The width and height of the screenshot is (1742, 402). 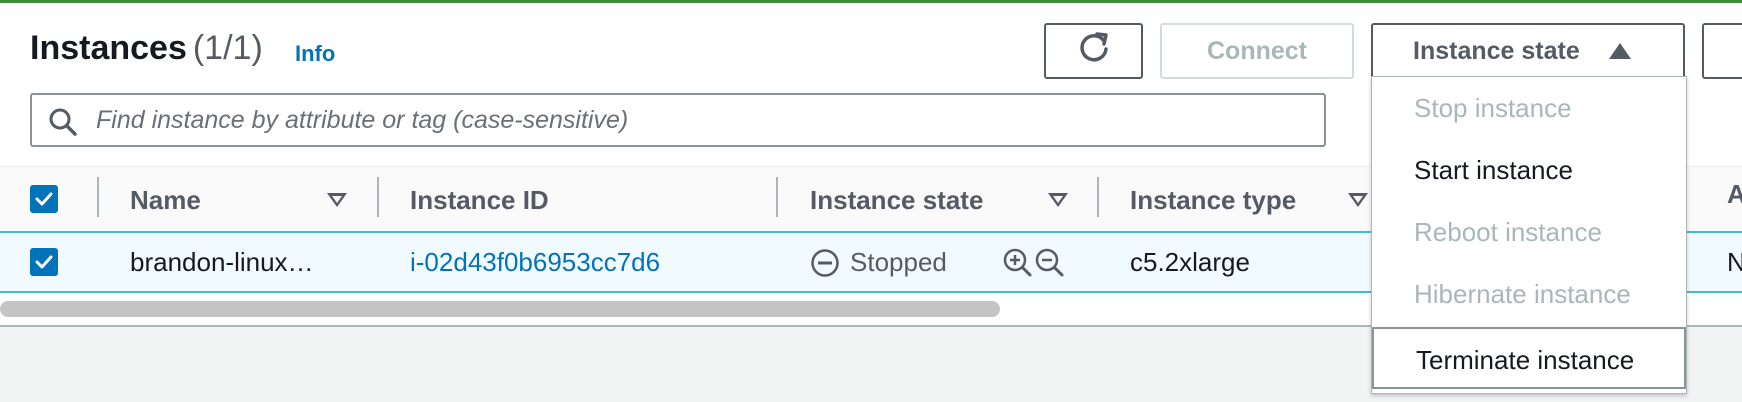 What do you see at coordinates (898, 262) in the screenshot?
I see `instance-state-value: Stopped` at bounding box center [898, 262].